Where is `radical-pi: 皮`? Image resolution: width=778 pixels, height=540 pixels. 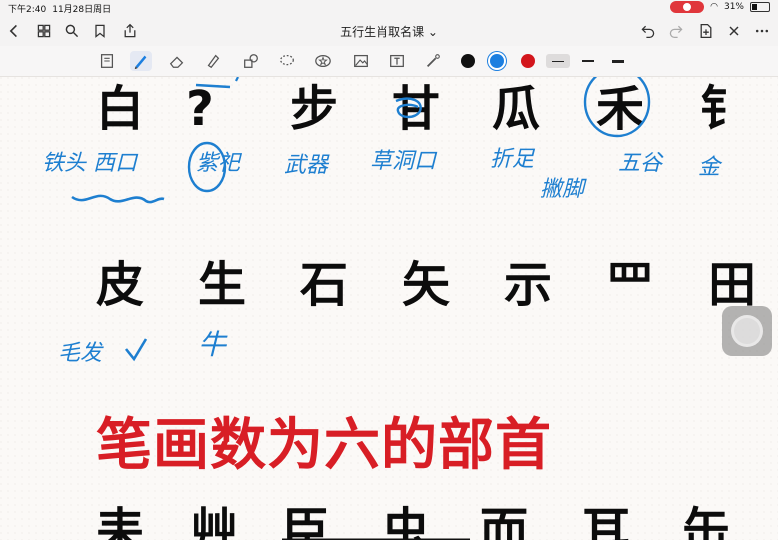
radical-pi: 皮 is located at coordinates (120, 285).